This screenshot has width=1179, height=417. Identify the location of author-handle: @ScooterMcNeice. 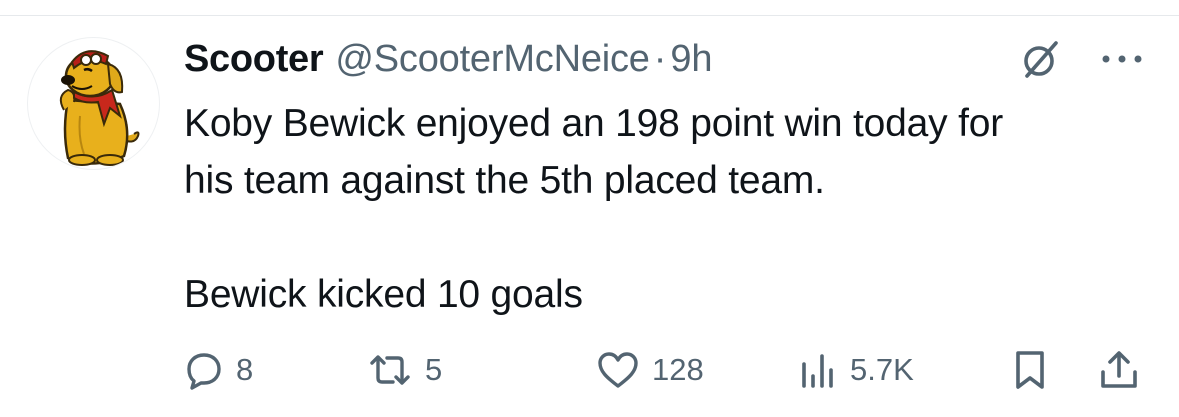
(492, 59).